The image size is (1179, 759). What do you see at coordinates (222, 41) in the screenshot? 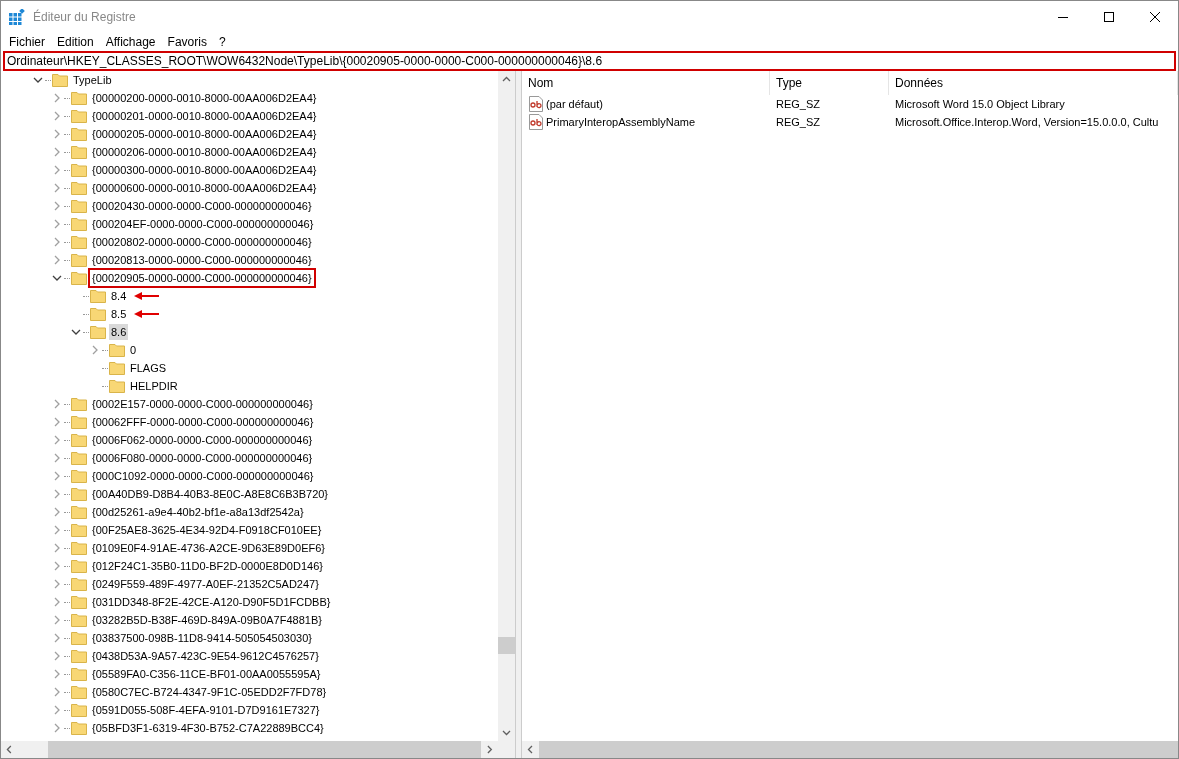
I see `menu-item: ?` at bounding box center [222, 41].